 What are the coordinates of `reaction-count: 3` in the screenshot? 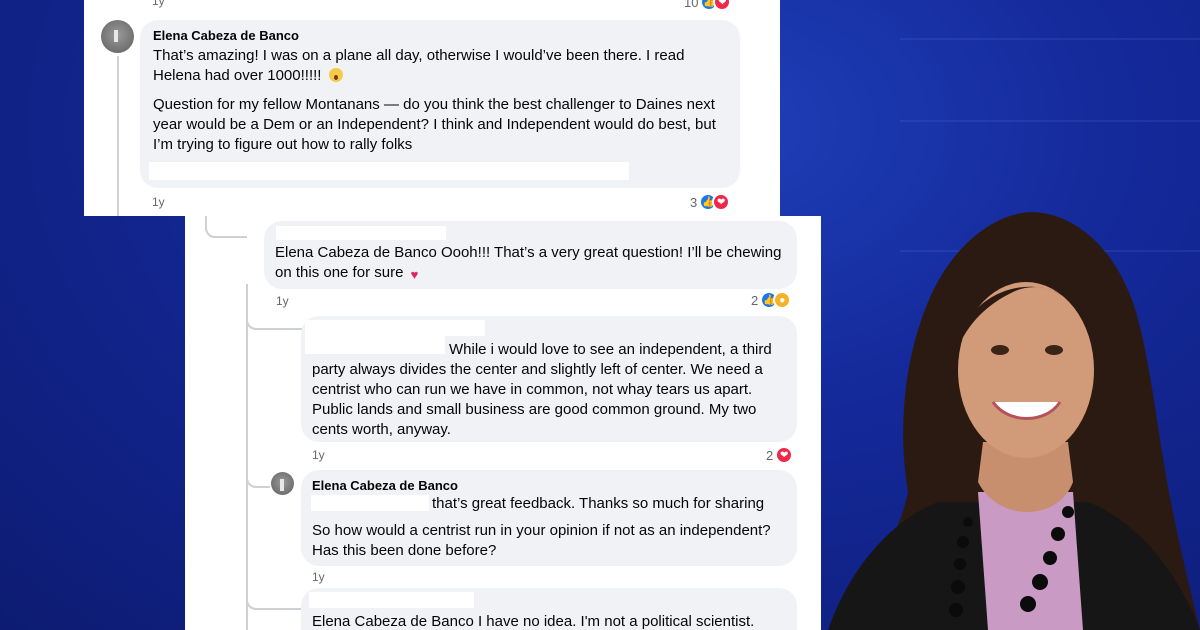 It's located at (694, 202).